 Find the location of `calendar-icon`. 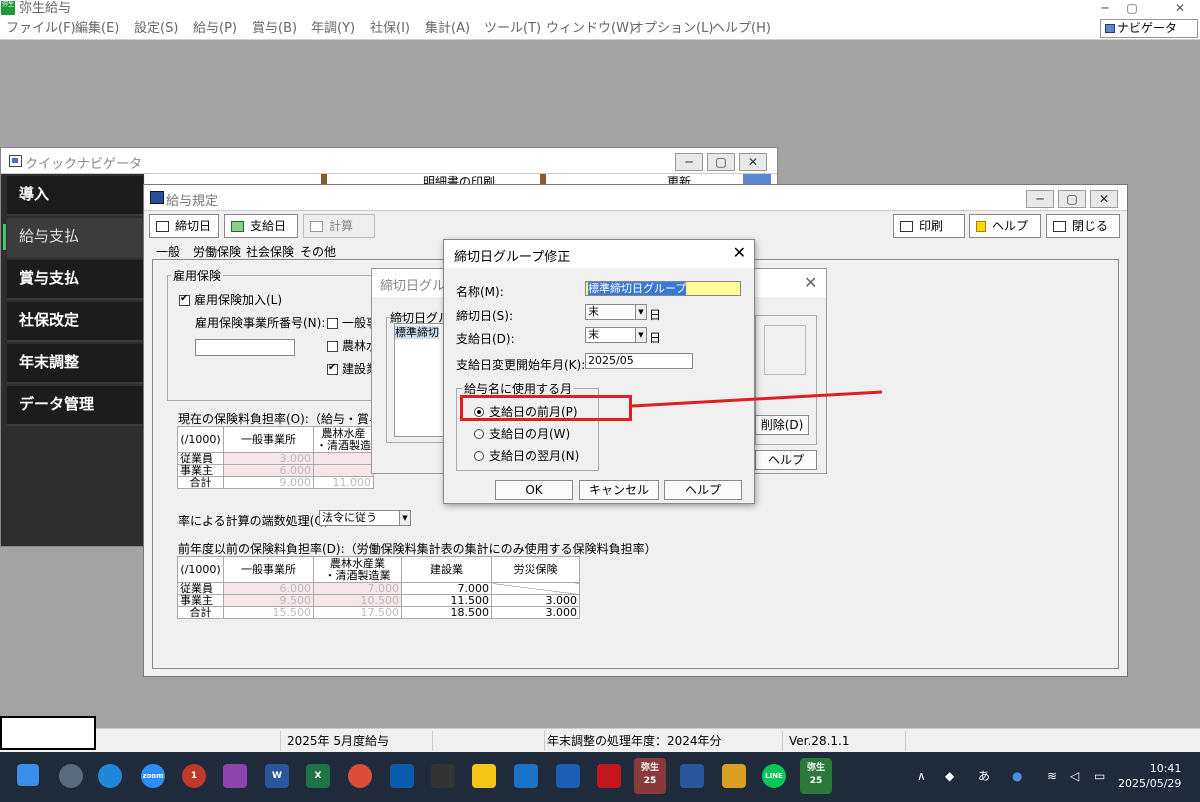

calendar-icon is located at coordinates (162, 226).